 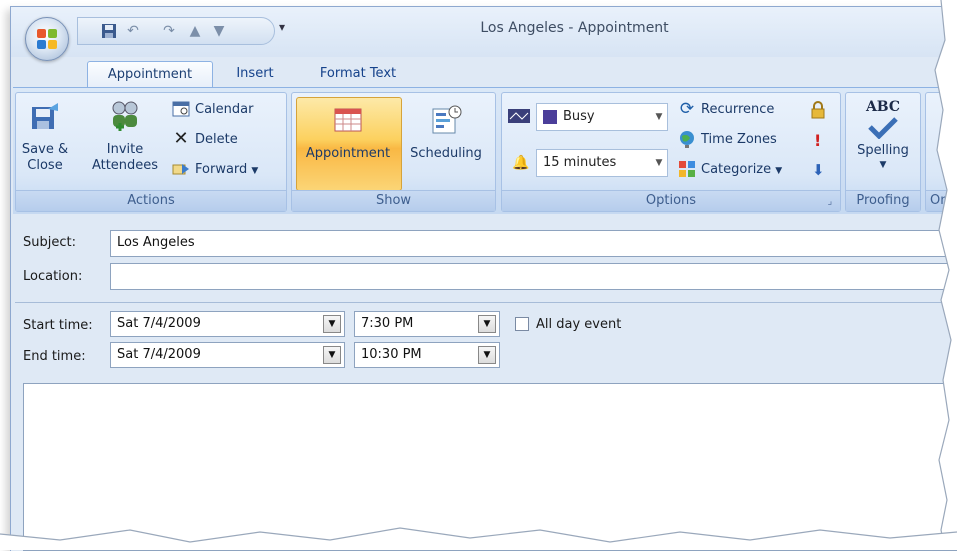 What do you see at coordinates (579, 116) in the screenshot?
I see `show-as-value: Busy` at bounding box center [579, 116].